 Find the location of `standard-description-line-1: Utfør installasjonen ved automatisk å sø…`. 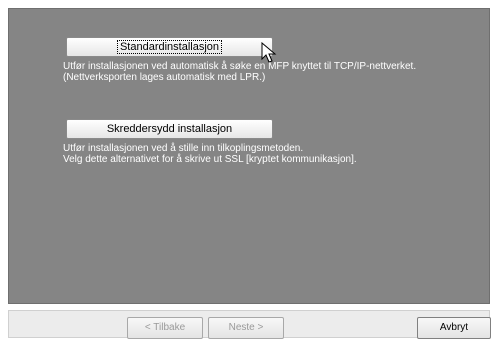

standard-description-line-1: Utfør installasjonen ved automatisk å sø… is located at coordinates (240, 66).